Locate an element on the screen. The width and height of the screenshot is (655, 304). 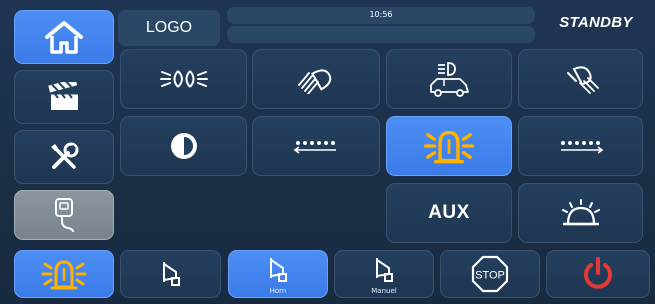
sidebar-media-button is located at coordinates (64, 97).